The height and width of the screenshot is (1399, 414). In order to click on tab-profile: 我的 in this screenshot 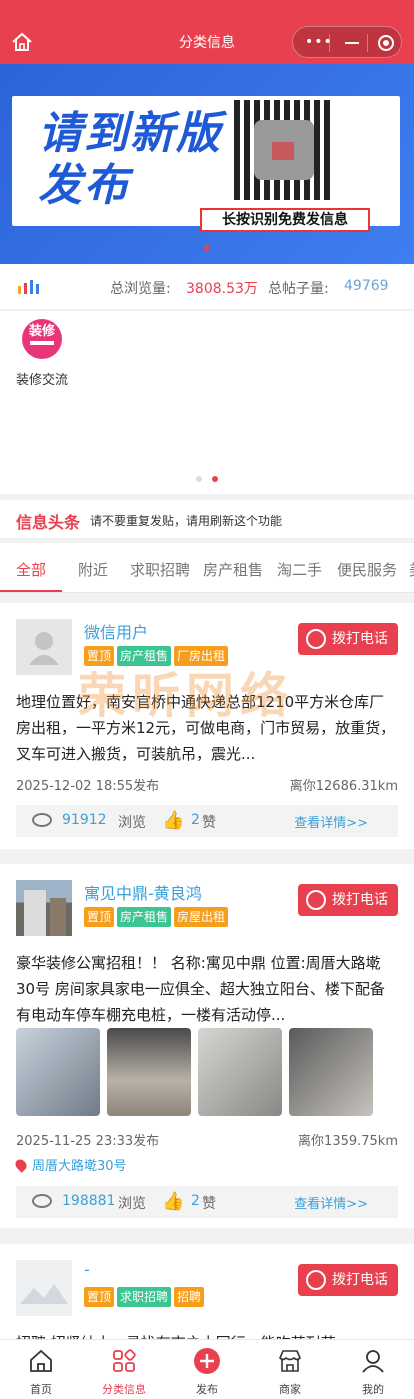, I will do `click(373, 1369)`.